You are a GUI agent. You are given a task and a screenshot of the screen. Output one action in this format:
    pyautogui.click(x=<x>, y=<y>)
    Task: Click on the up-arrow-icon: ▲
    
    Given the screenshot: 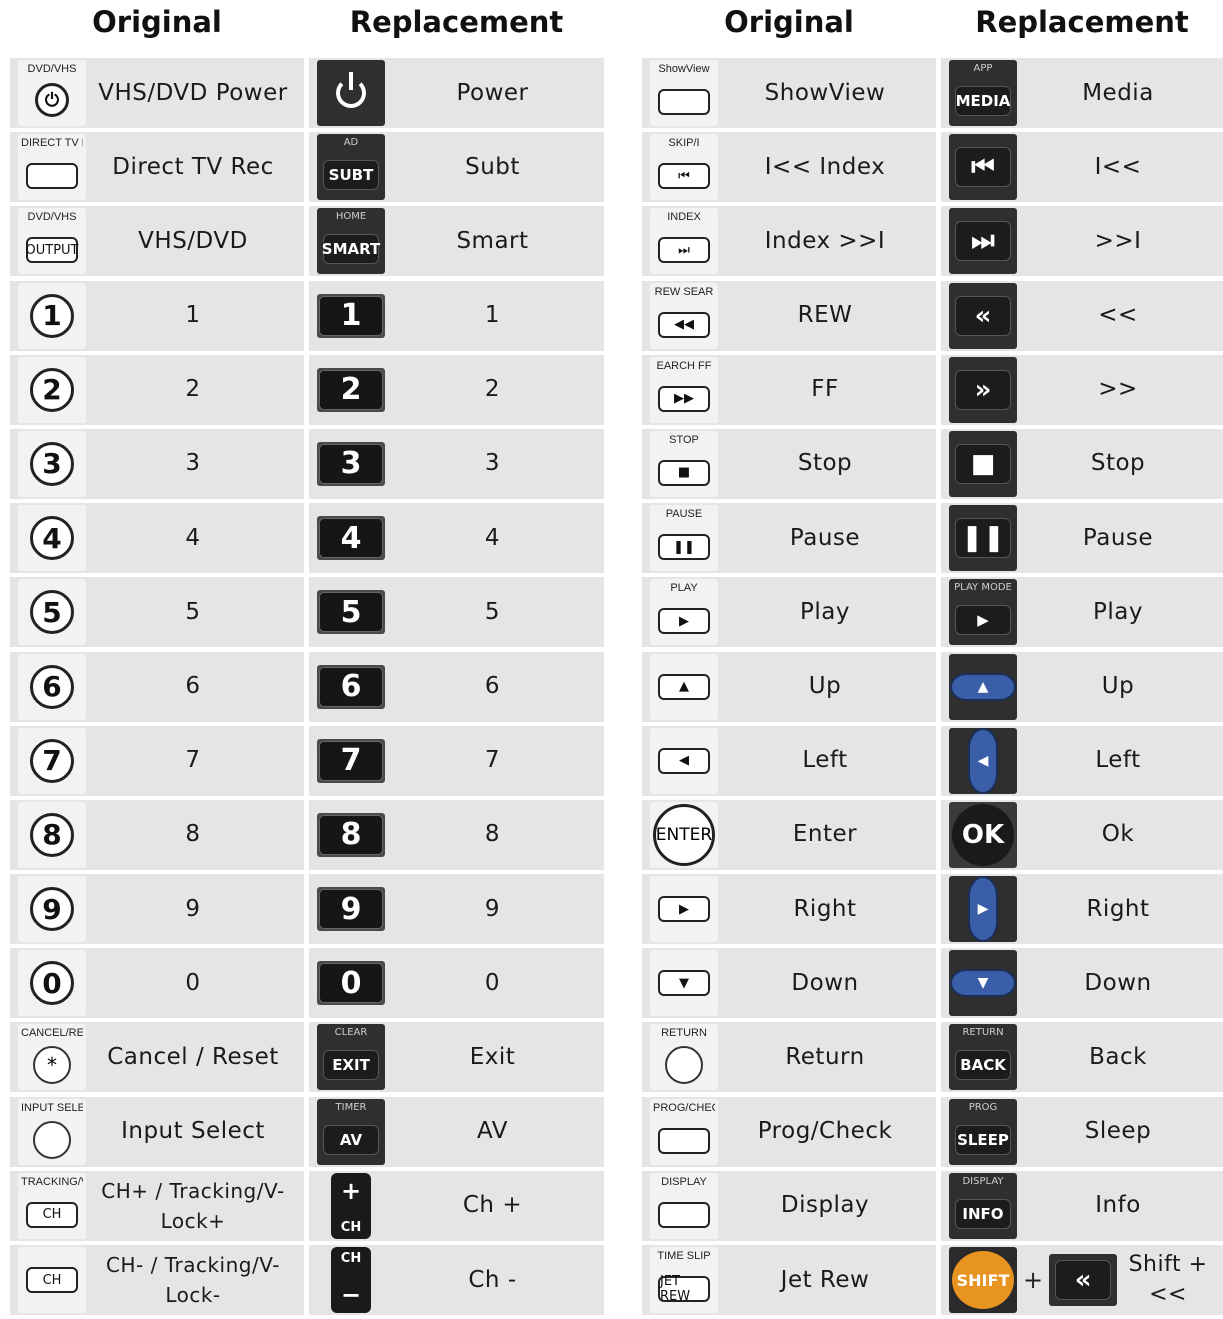 What is the action you would take?
    pyautogui.click(x=684, y=686)
    